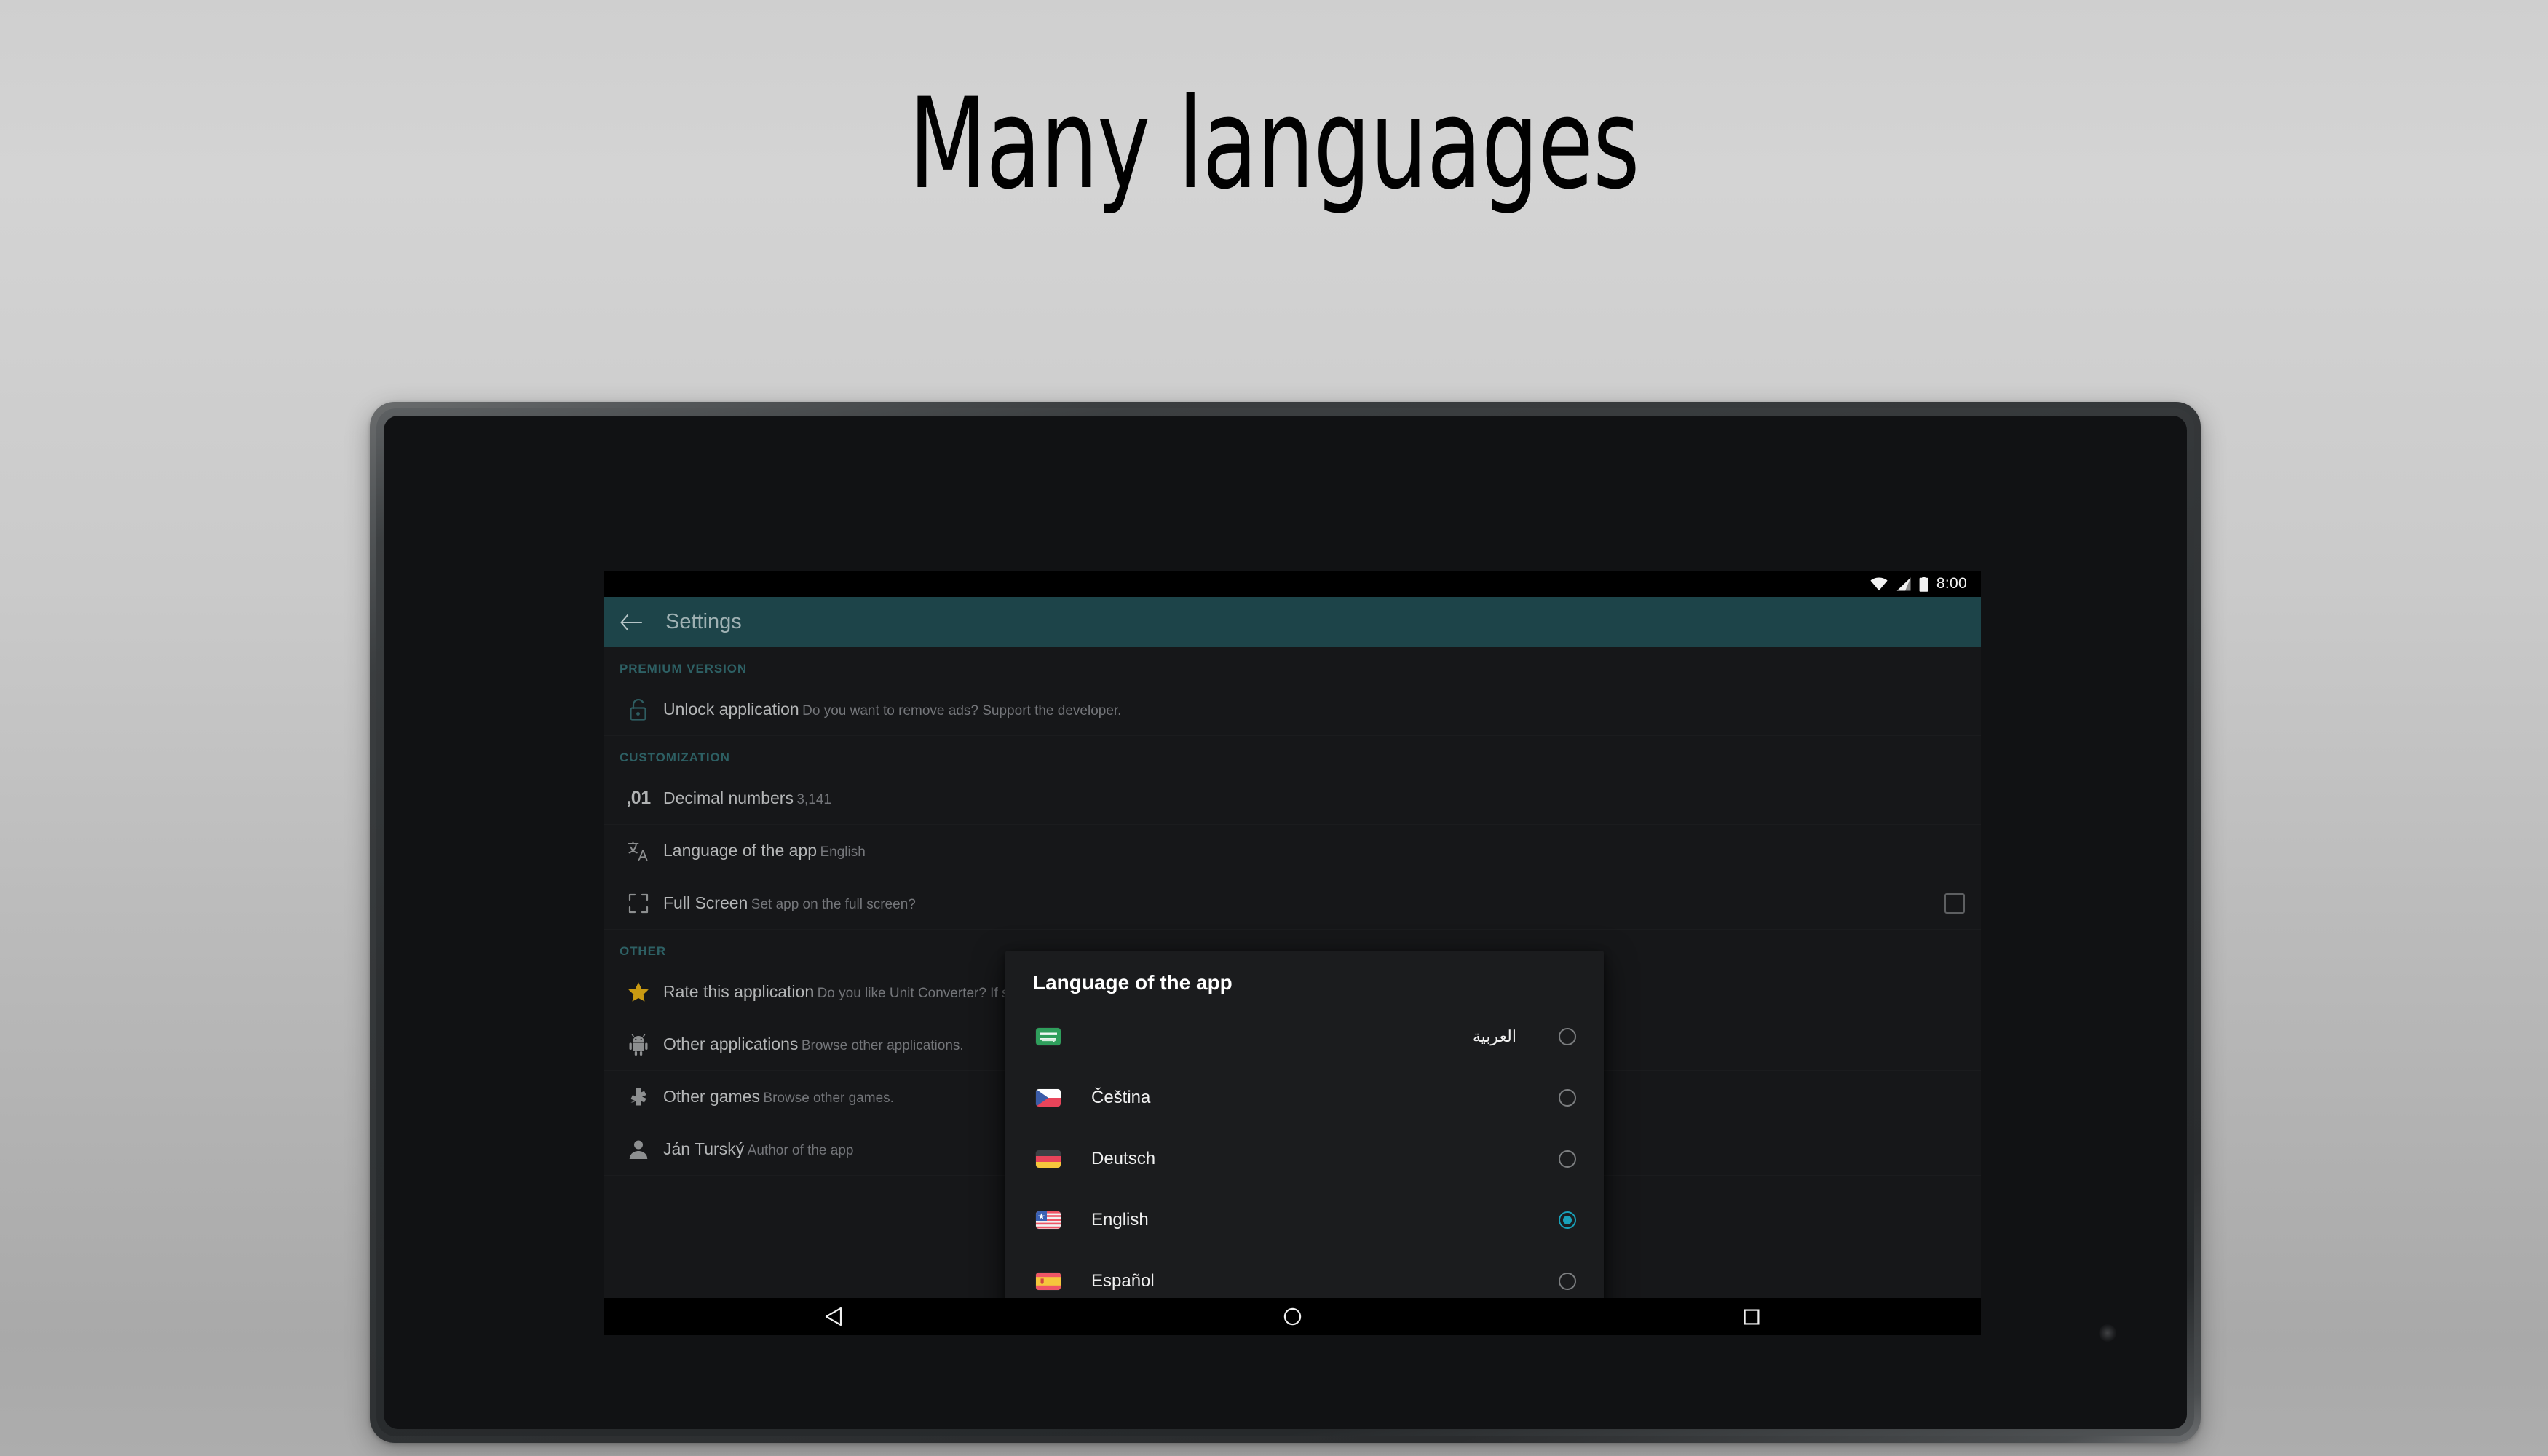 The image size is (2548, 1456). What do you see at coordinates (1274, 144) in the screenshot?
I see `page-title: Many languages` at bounding box center [1274, 144].